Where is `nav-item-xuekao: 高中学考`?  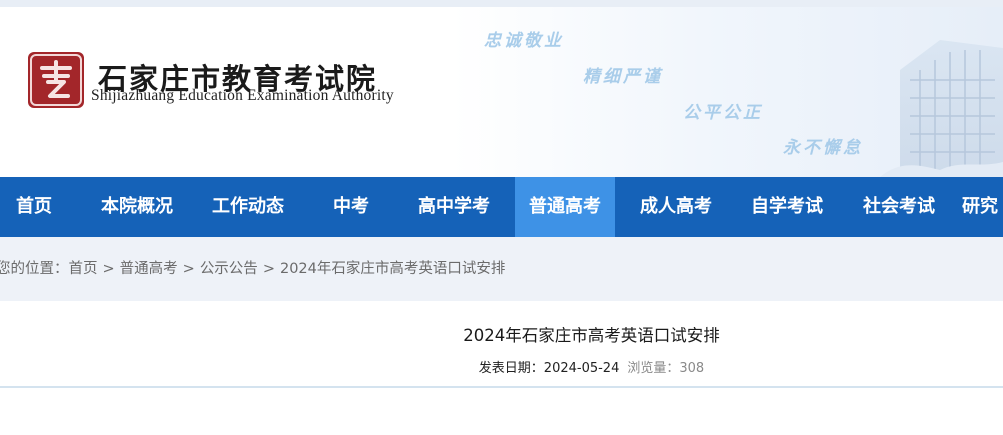 nav-item-xuekao: 高中学考 is located at coordinates (454, 207).